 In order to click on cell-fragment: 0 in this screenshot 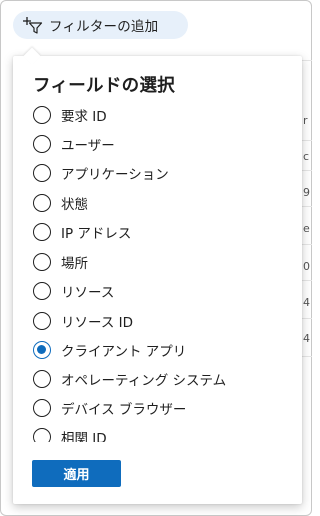, I will do `click(306, 266)`.